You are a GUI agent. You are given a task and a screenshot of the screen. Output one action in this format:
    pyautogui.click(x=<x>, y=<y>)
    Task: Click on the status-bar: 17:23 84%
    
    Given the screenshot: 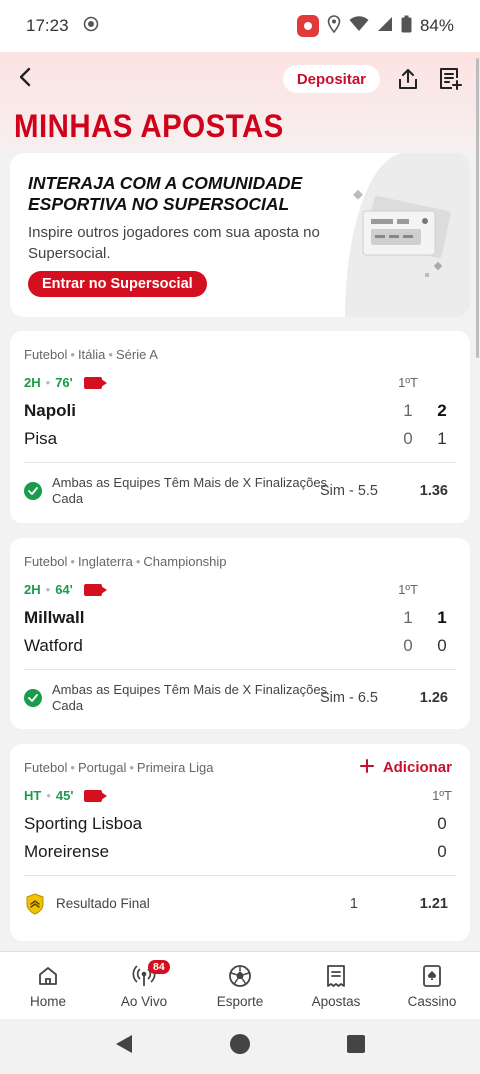 What is the action you would take?
    pyautogui.click(x=240, y=26)
    